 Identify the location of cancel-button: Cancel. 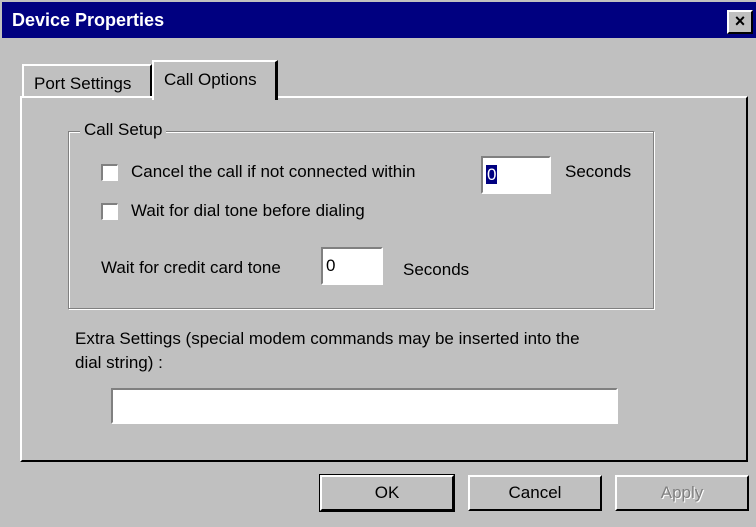
(535, 493).